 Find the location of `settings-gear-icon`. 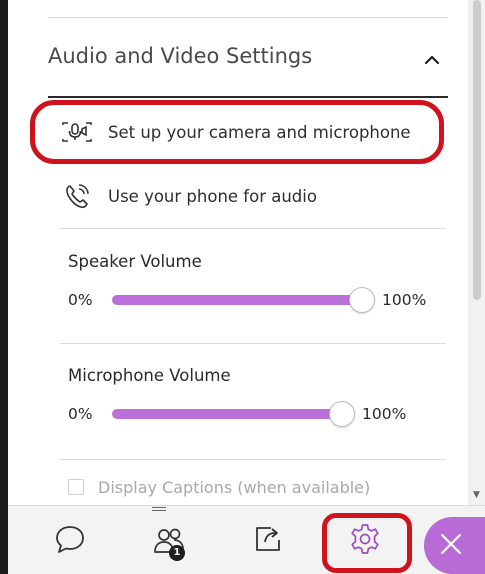

settings-gear-icon is located at coordinates (365, 541).